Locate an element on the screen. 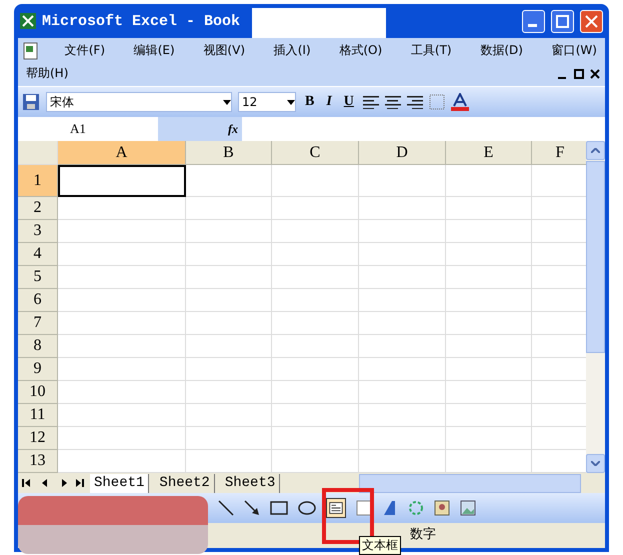  rectangle-icon is located at coordinates (279, 508).